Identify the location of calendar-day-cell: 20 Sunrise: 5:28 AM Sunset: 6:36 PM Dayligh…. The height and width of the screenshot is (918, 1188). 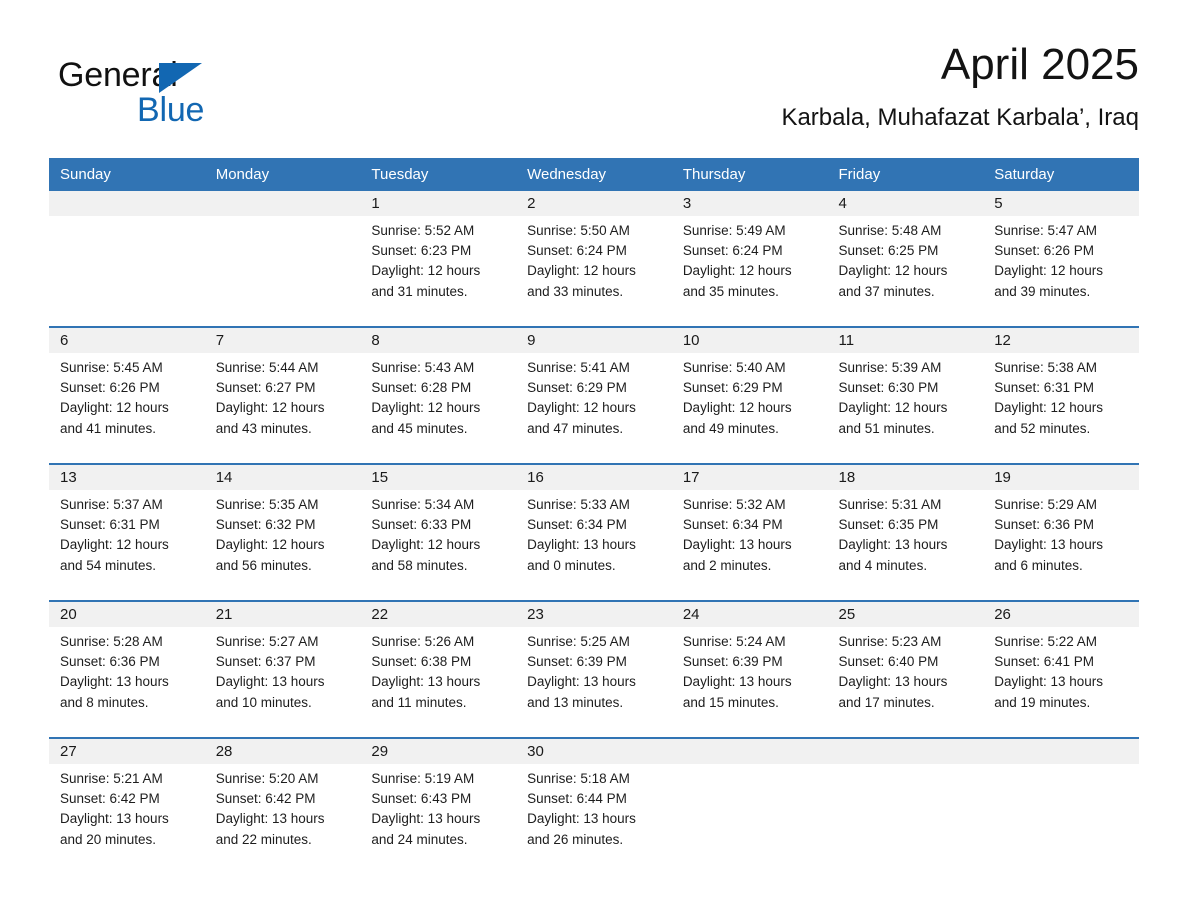
(127, 669).